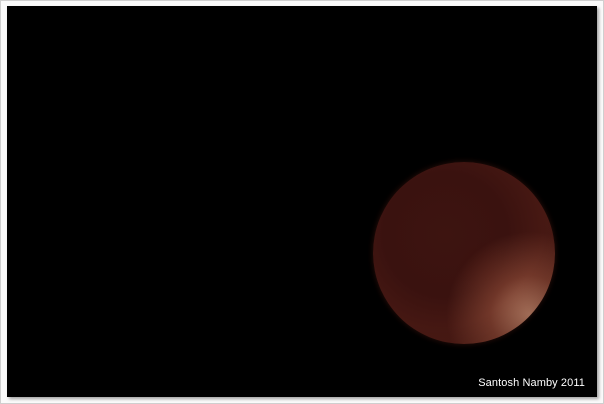 The image size is (604, 404). What do you see at coordinates (464, 253) in the screenshot?
I see `moon-shading` at bounding box center [464, 253].